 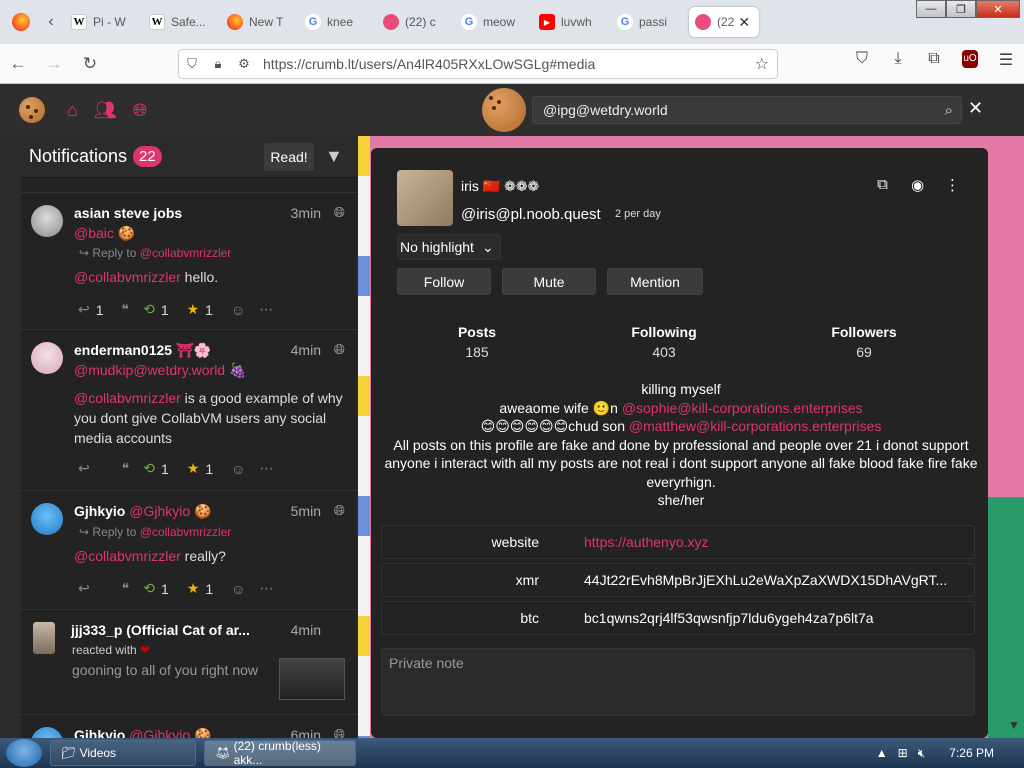 What do you see at coordinates (142, 350) in the screenshot?
I see `author-name: enderman0125 ⛩🌸` at bounding box center [142, 350].